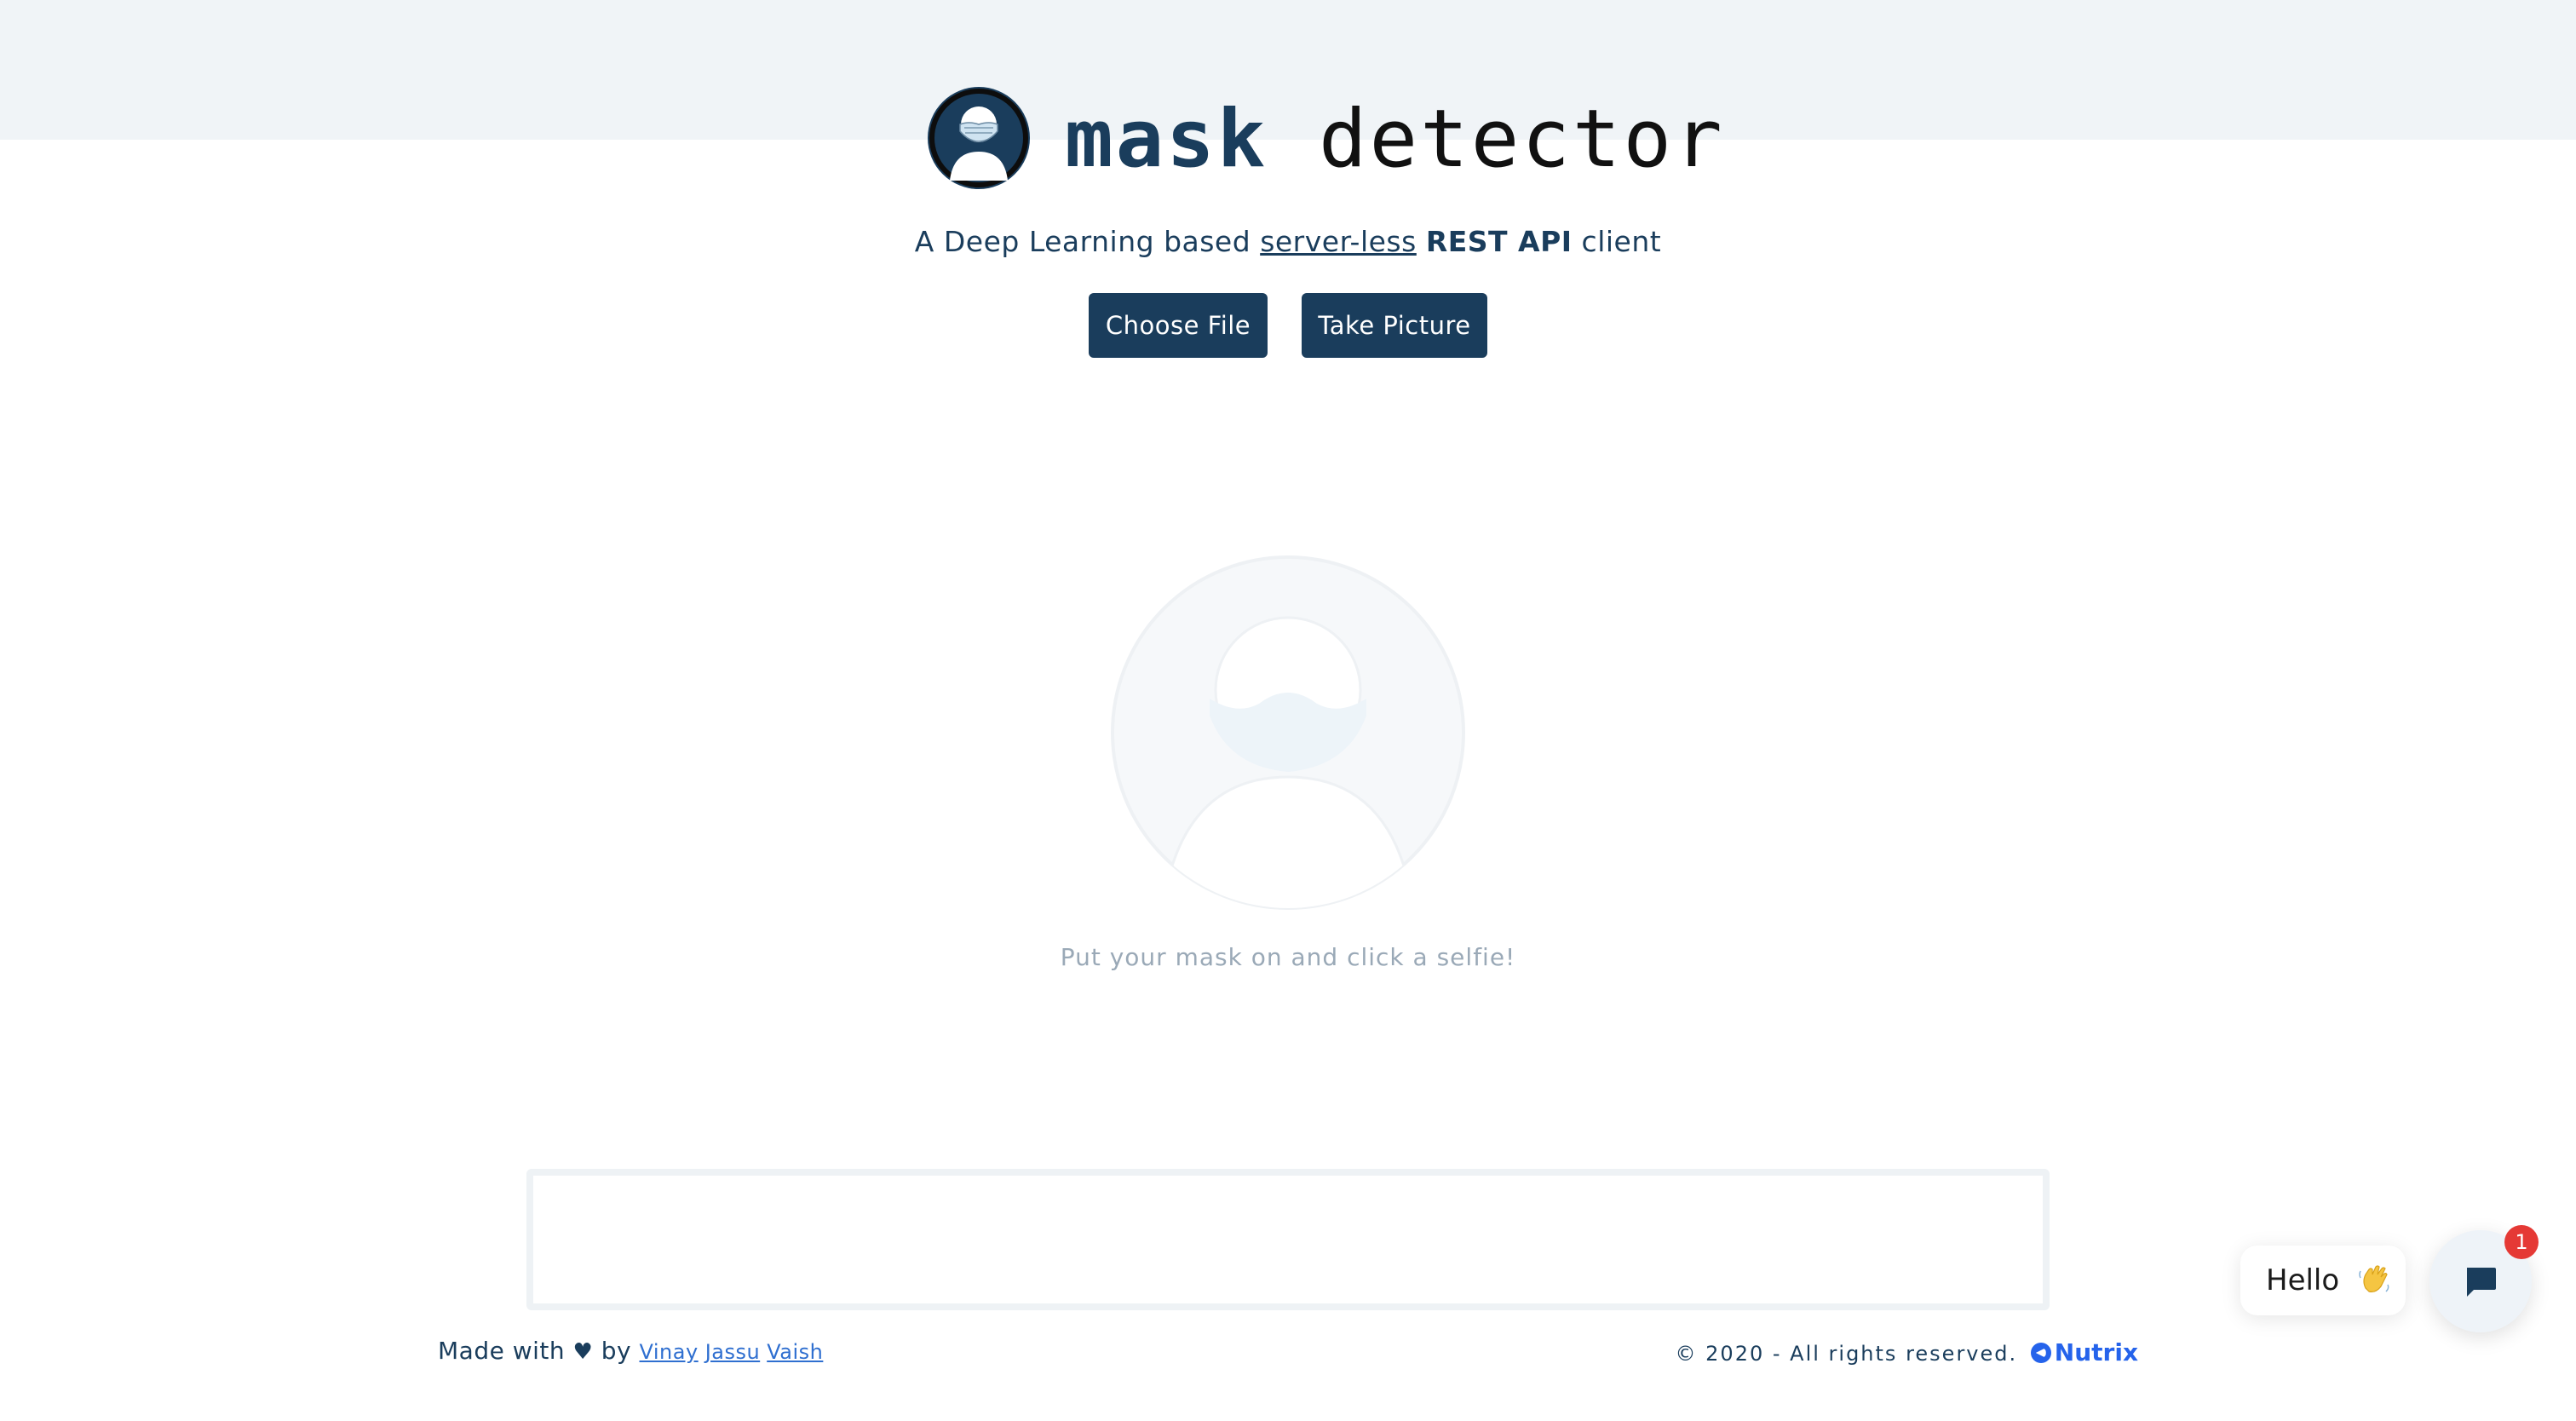 Image resolution: width=2576 pixels, height=1421 pixels. Describe the element at coordinates (795, 1352) in the screenshot. I see `author-link-vaish: Vaish` at that location.